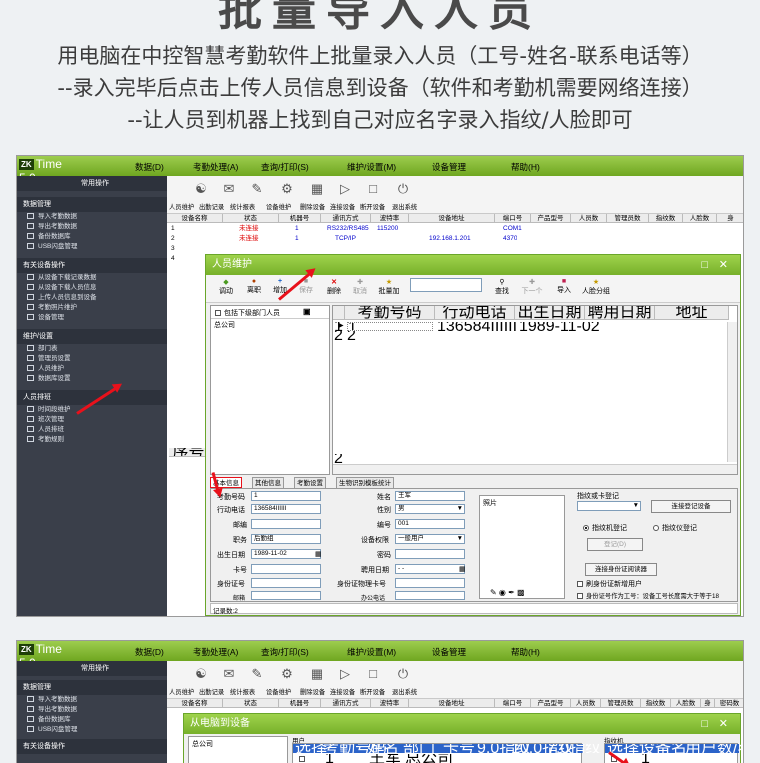 The height and width of the screenshot is (763, 760). Describe the element at coordinates (92, 420) in the screenshot. I see `sidebar-item-shifts: 班次管理` at that location.